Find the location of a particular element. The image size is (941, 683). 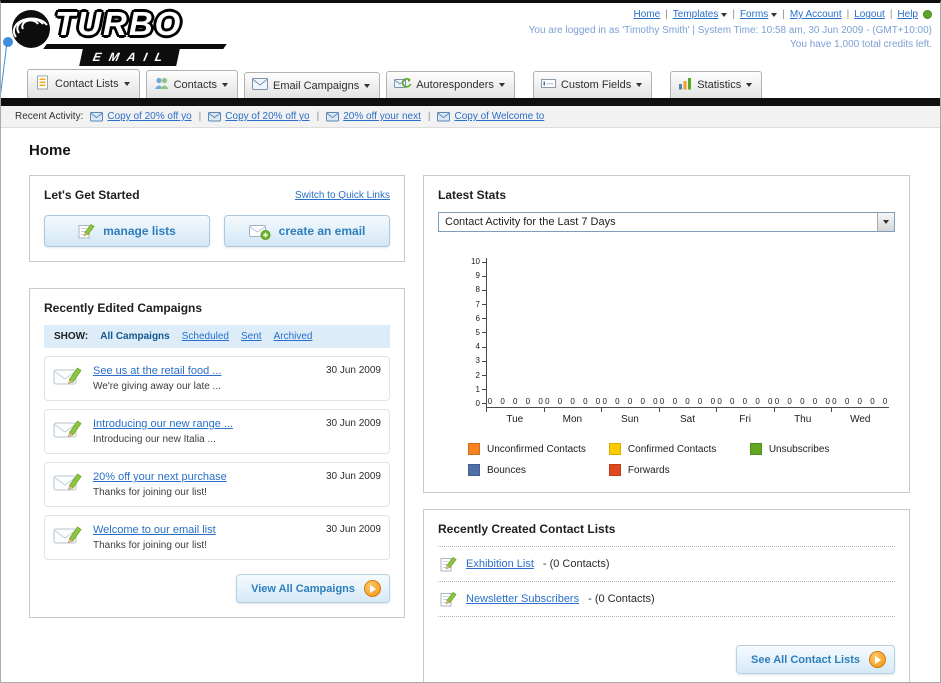

contact-list-item: Newsletter Subscribers - (0 Contacts) is located at coordinates (666, 599).